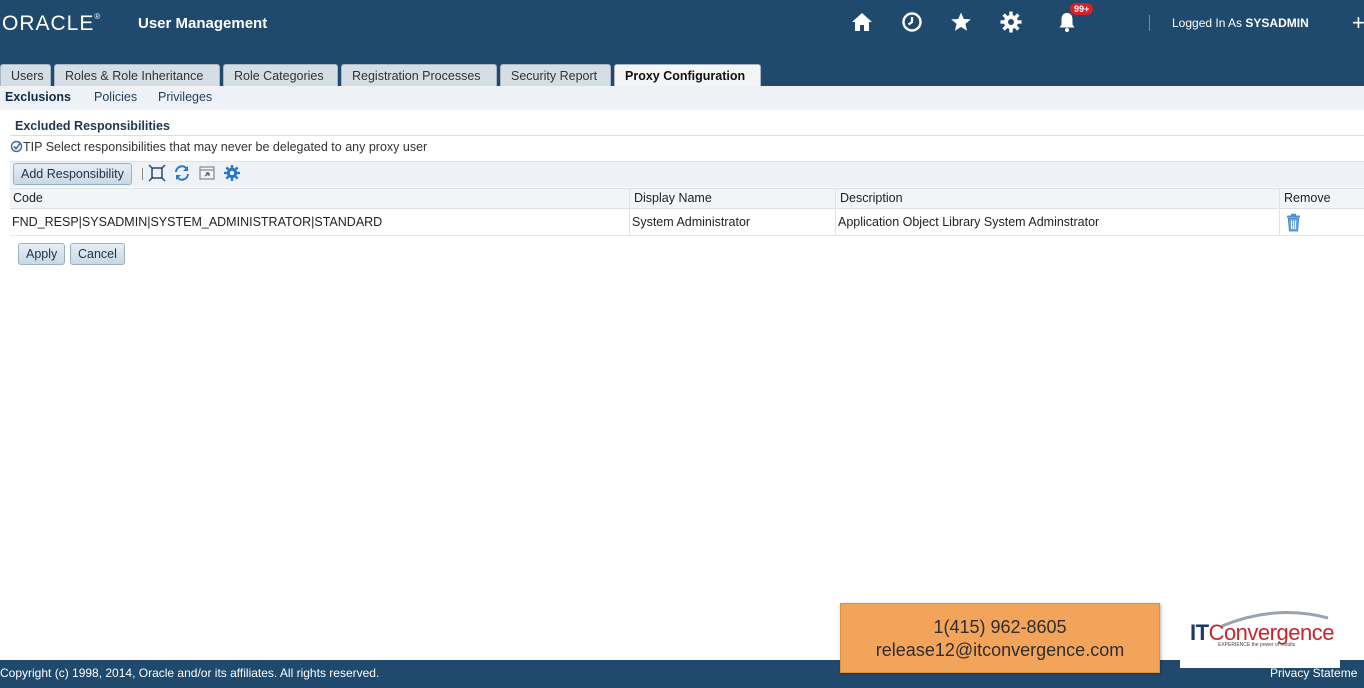  I want to click on remove-trash-icon, so click(1293, 222).